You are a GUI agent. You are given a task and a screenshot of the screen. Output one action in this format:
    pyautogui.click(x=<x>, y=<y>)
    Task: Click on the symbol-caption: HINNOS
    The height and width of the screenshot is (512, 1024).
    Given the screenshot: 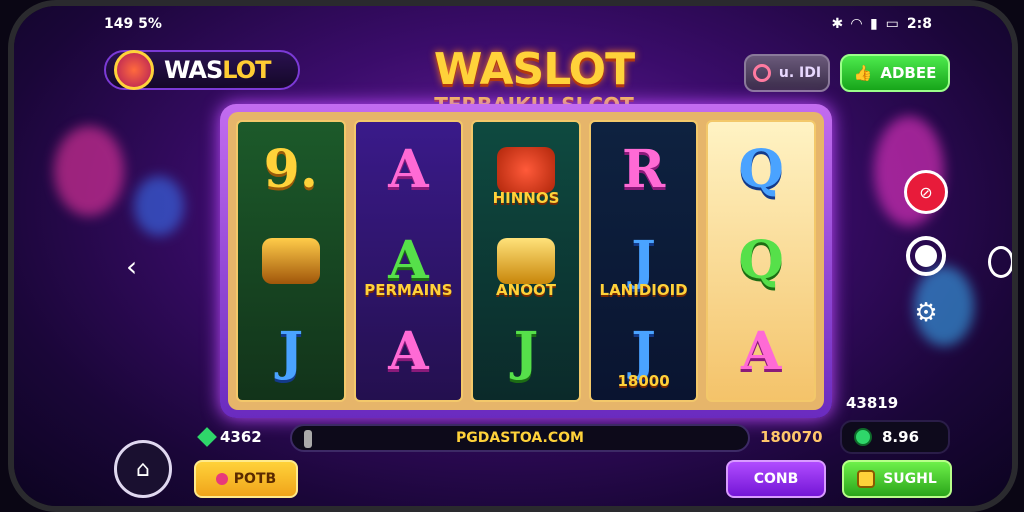 What is the action you would take?
    pyautogui.click(x=526, y=198)
    